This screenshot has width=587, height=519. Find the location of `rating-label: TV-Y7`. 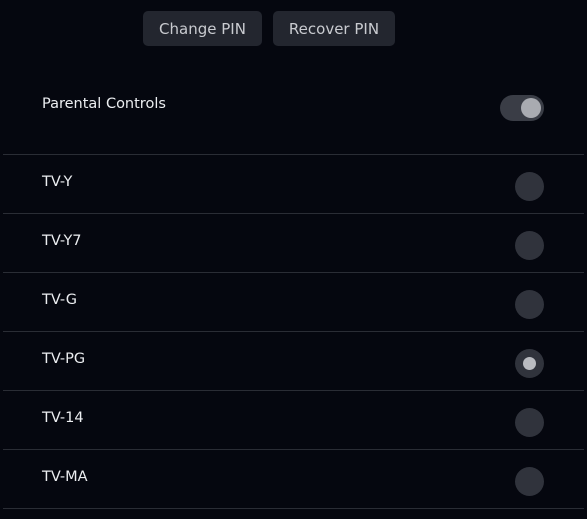

rating-label: TV-Y7 is located at coordinates (62, 241).